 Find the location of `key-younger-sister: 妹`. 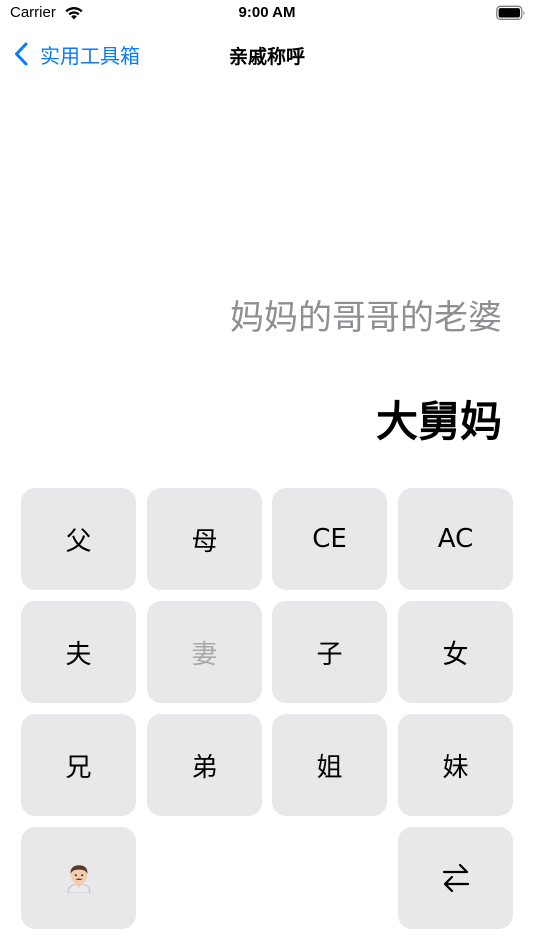

key-younger-sister: 妹 is located at coordinates (455, 765).